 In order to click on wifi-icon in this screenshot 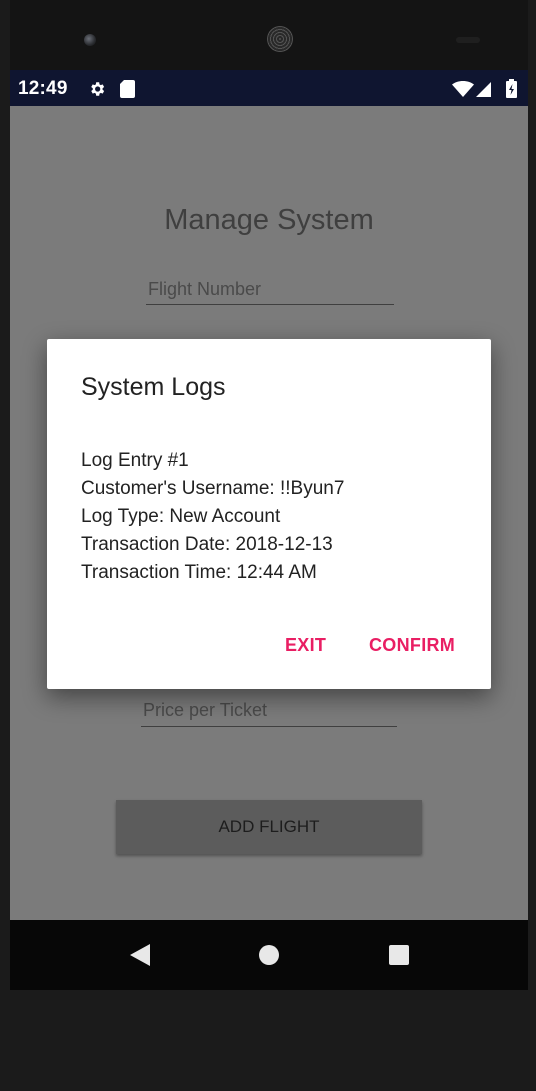, I will do `click(463, 91)`.